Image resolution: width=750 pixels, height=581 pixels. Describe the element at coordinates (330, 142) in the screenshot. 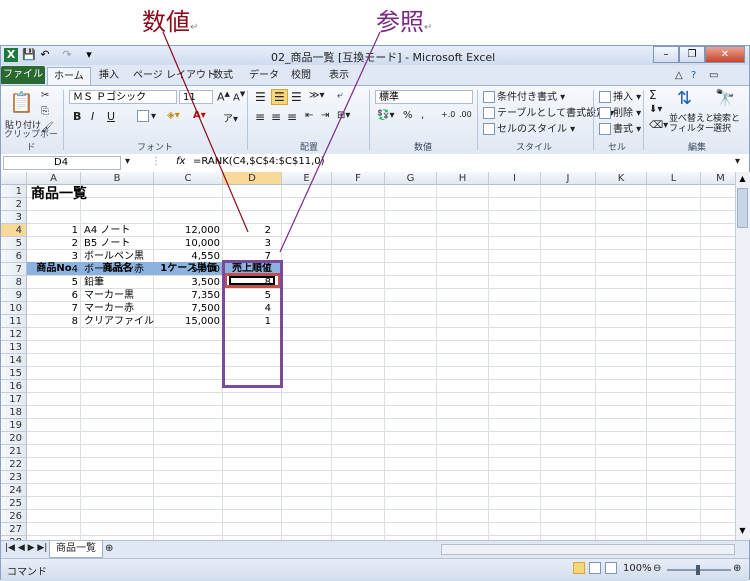

I see `ref-callout-line` at that location.